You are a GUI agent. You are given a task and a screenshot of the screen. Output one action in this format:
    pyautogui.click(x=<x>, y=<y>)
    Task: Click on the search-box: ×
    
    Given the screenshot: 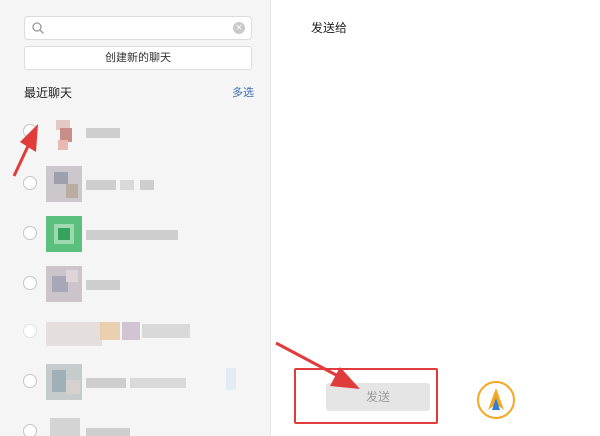 What is the action you would take?
    pyautogui.click(x=138, y=28)
    